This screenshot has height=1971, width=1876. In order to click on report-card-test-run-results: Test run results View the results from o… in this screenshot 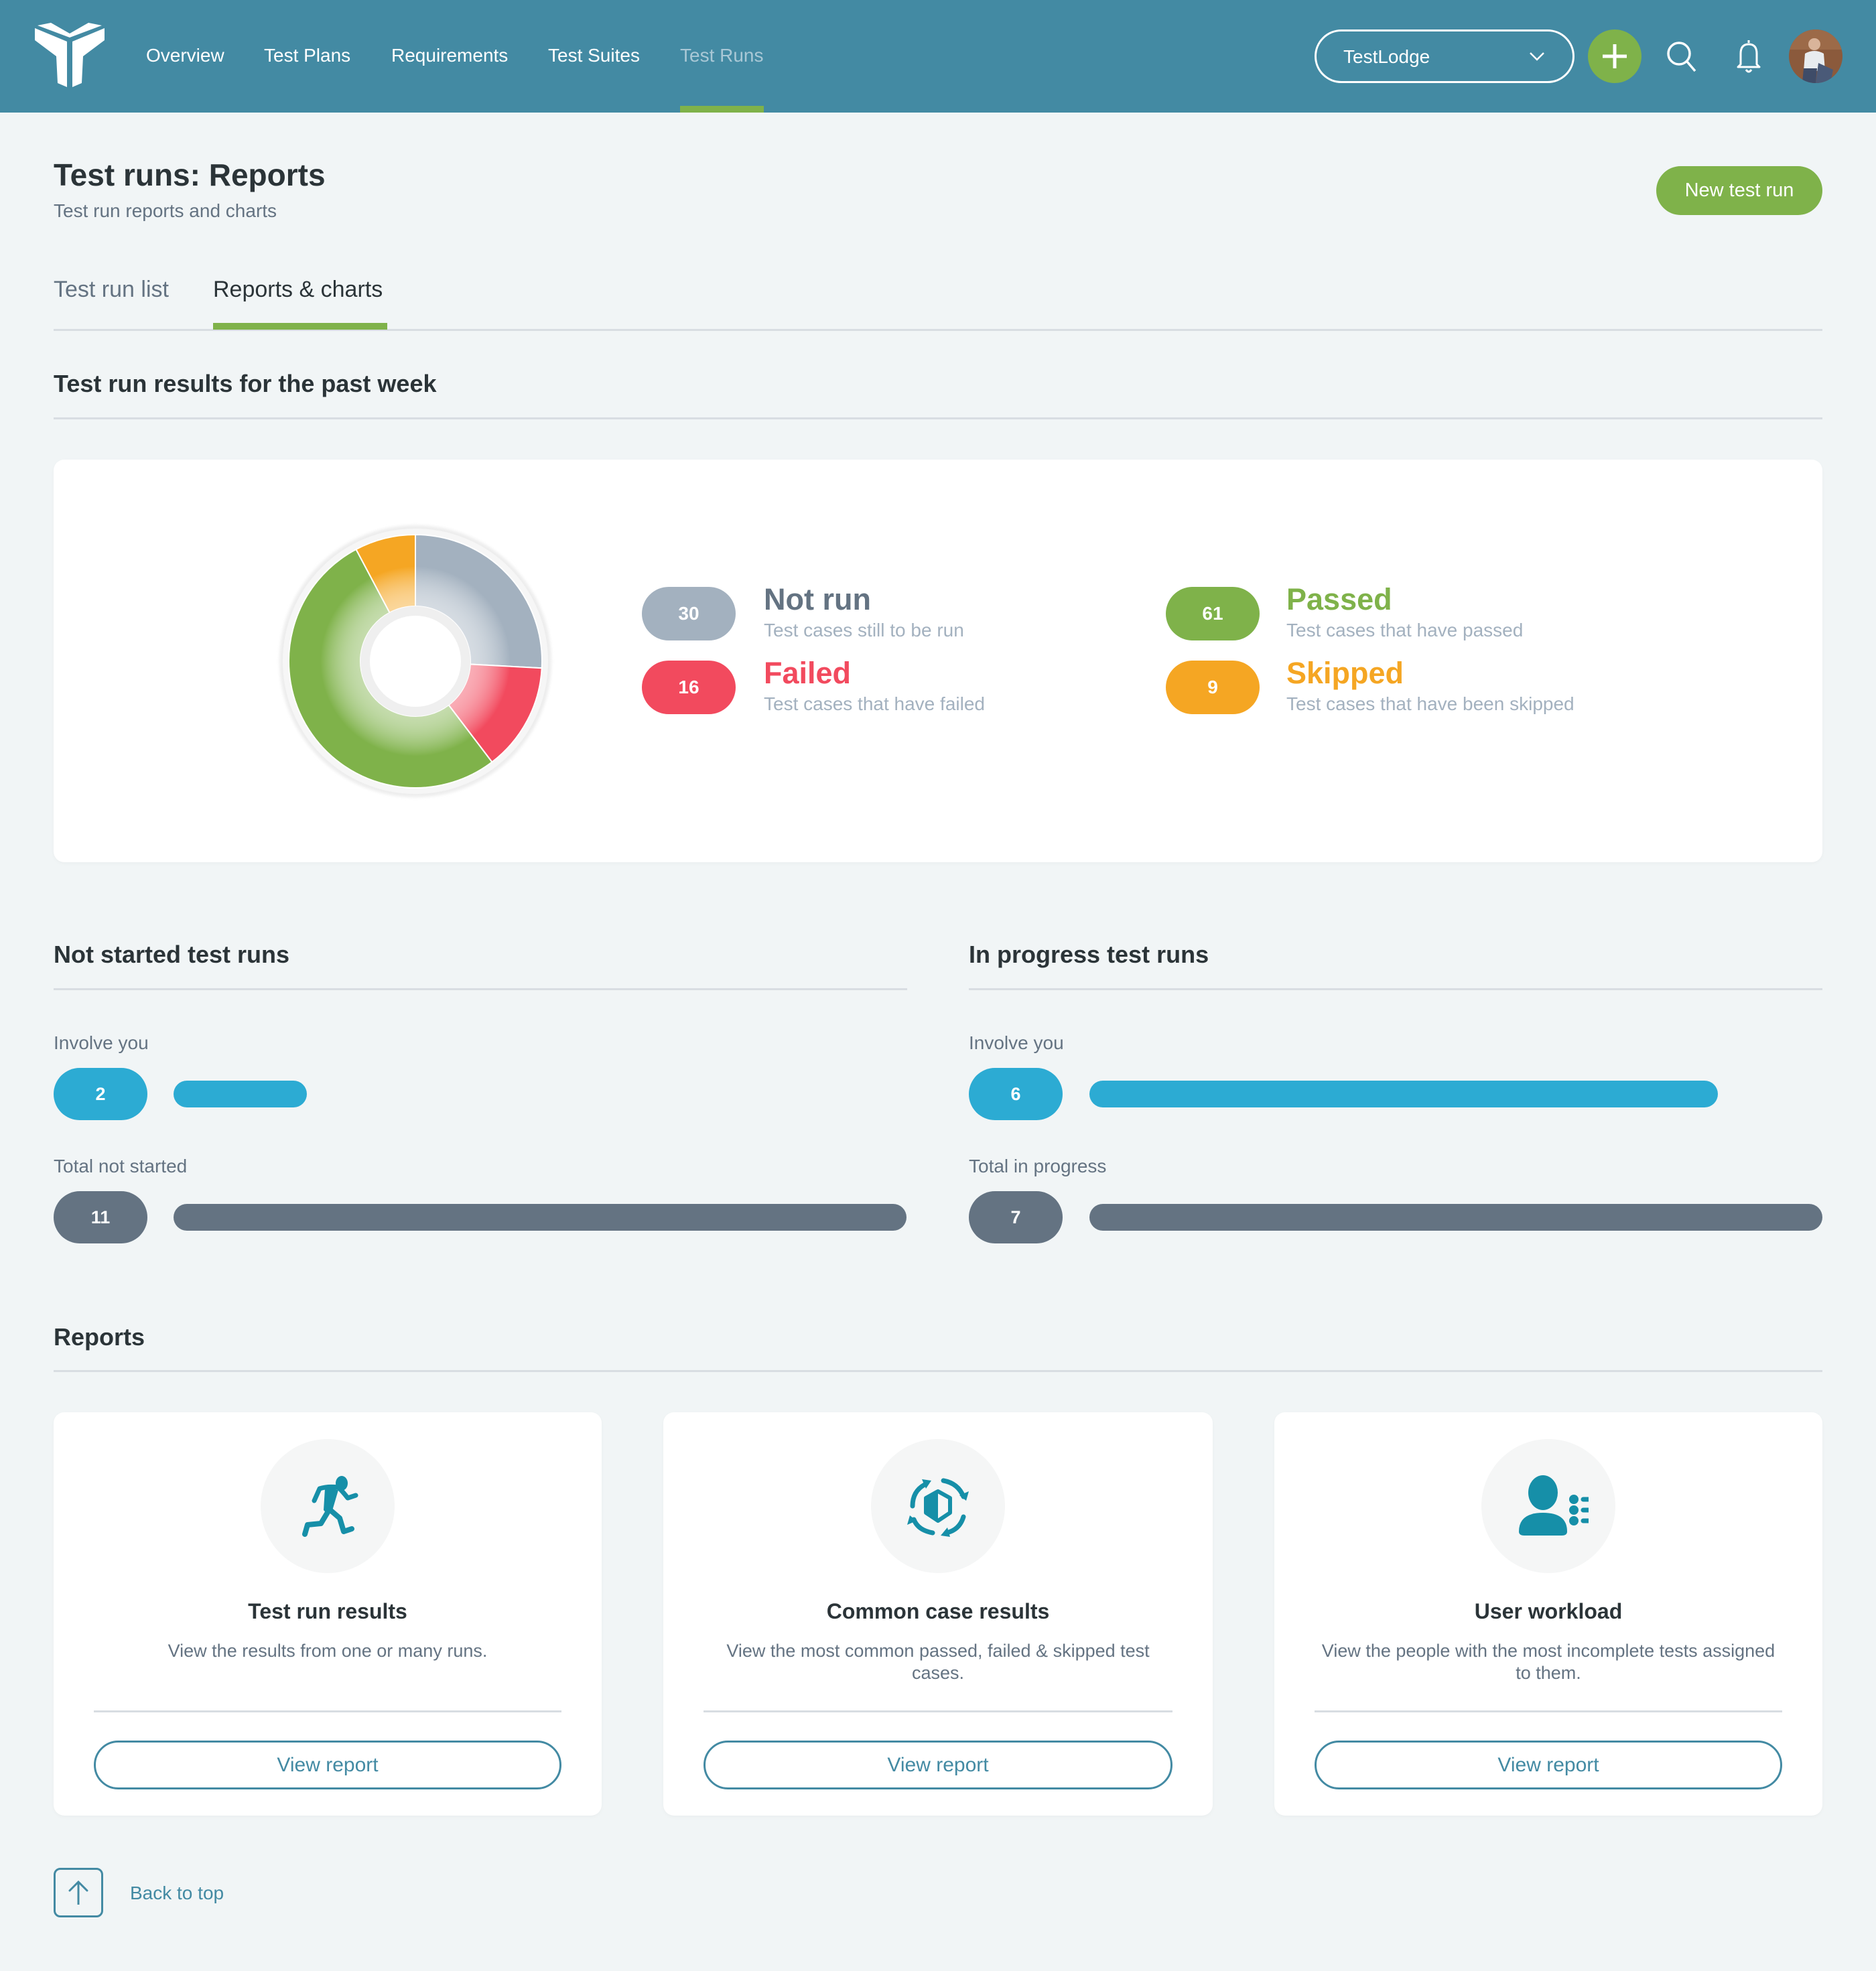, I will do `click(328, 1614)`.